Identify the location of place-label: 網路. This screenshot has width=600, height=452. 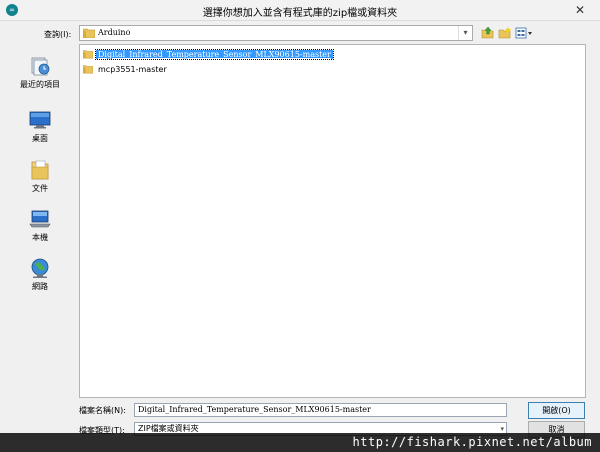
(40, 286).